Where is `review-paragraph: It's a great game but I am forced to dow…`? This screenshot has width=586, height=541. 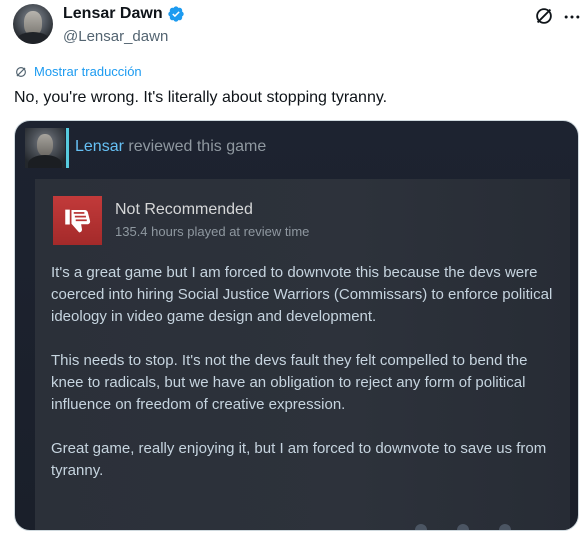 review-paragraph: It's a great game but I am forced to dow… is located at coordinates (302, 294).